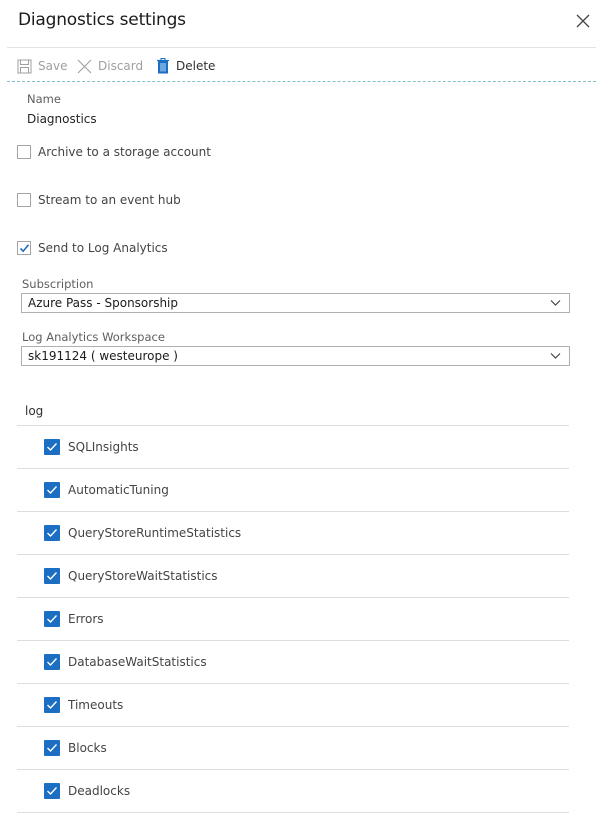  I want to click on workspace-value: sk191124 ( westeurope ), so click(103, 356).